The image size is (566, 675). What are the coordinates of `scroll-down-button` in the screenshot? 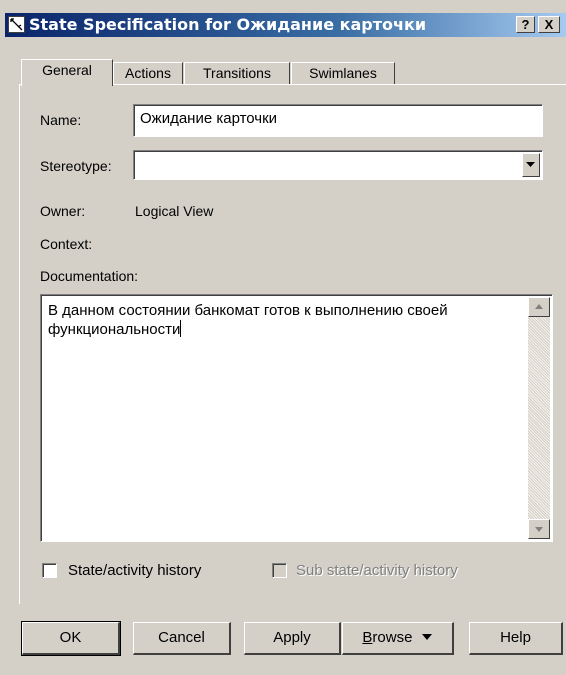 It's located at (539, 529).